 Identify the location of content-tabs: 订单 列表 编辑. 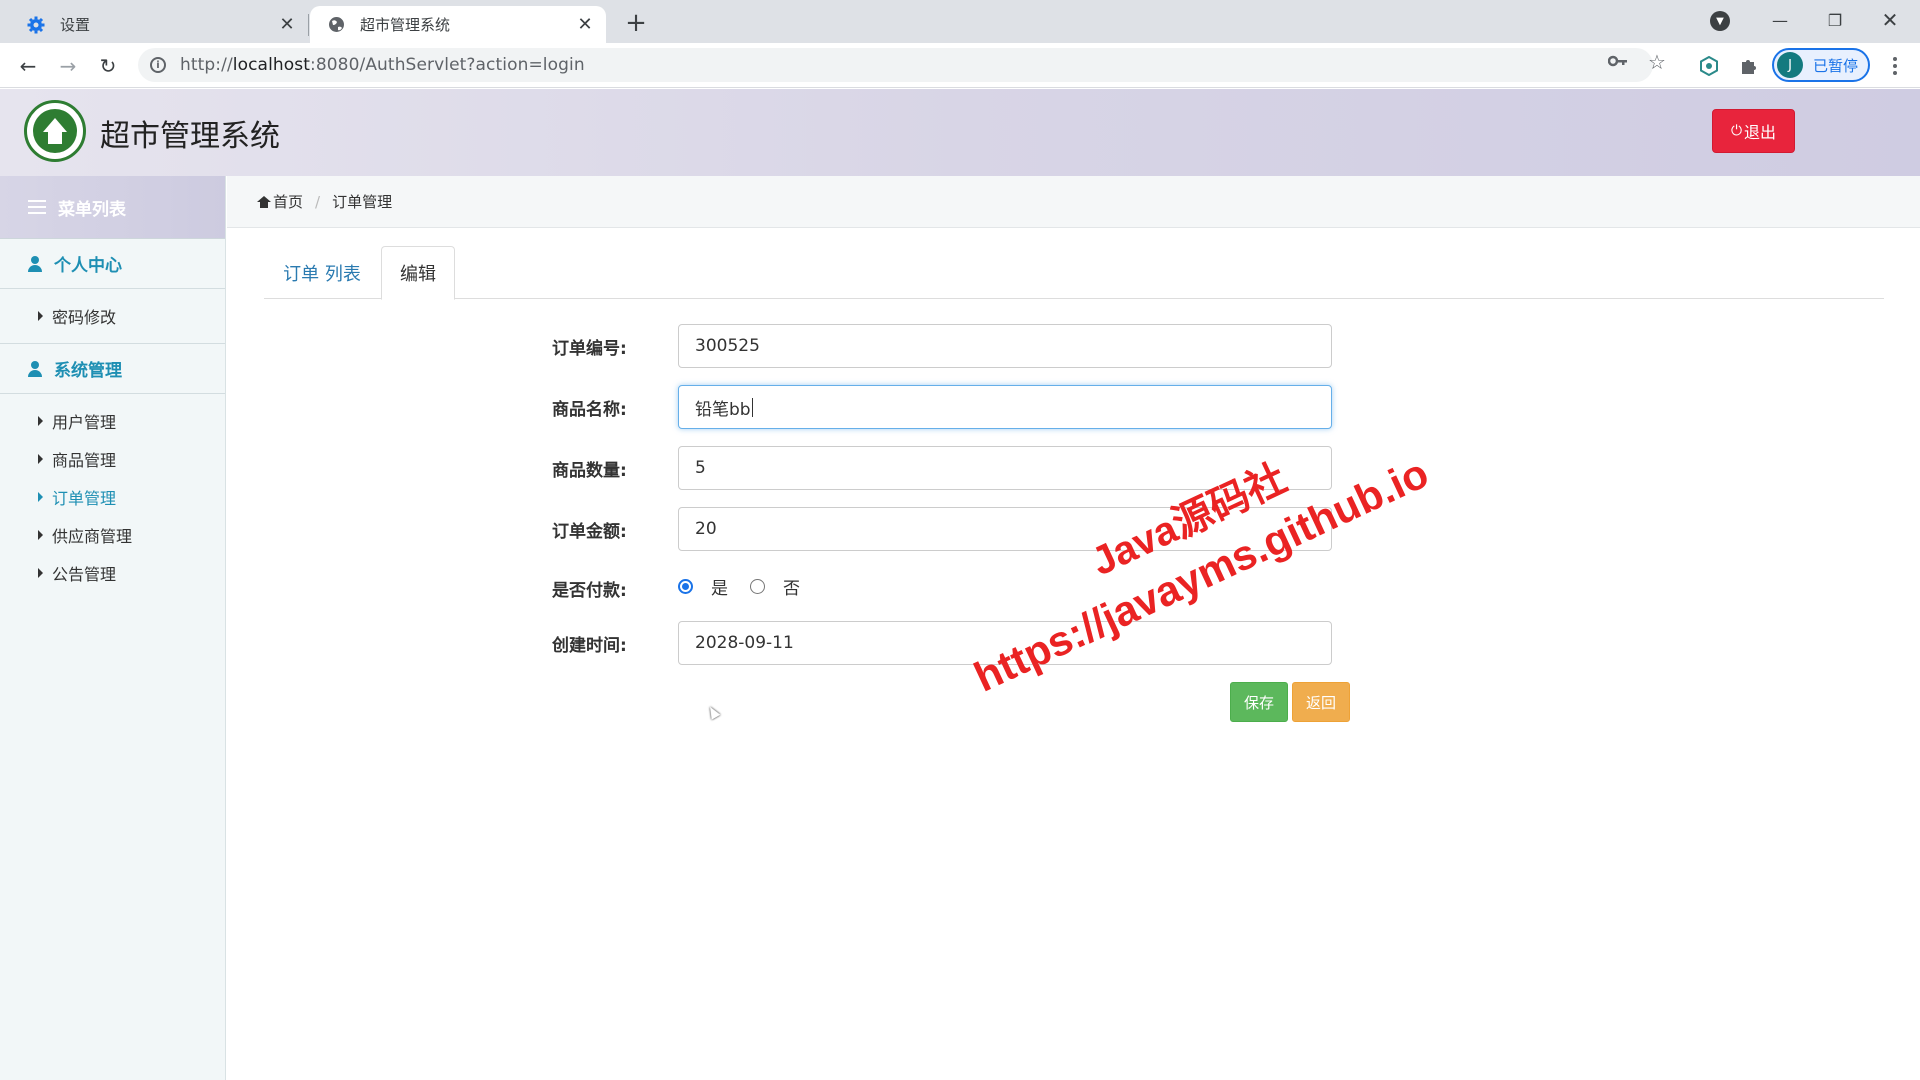
(1074, 273).